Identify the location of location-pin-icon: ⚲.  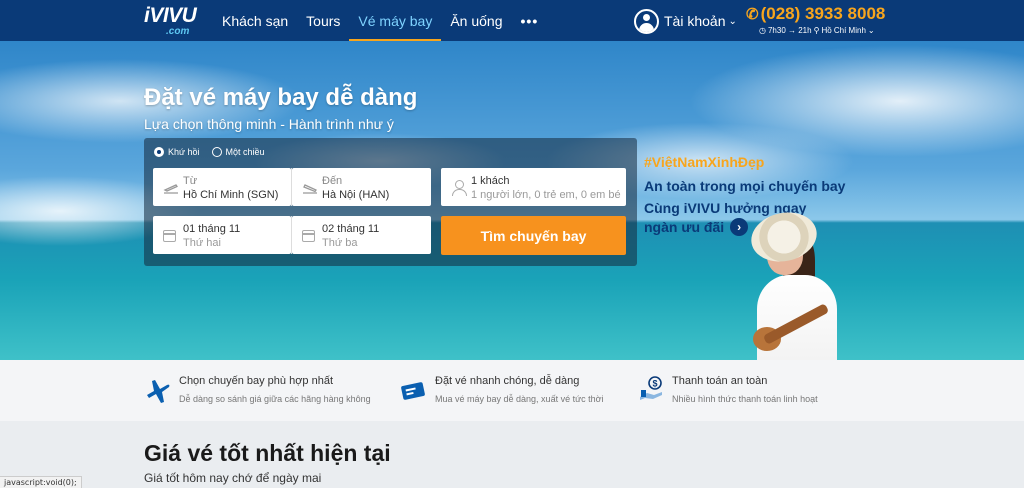
(816, 30).